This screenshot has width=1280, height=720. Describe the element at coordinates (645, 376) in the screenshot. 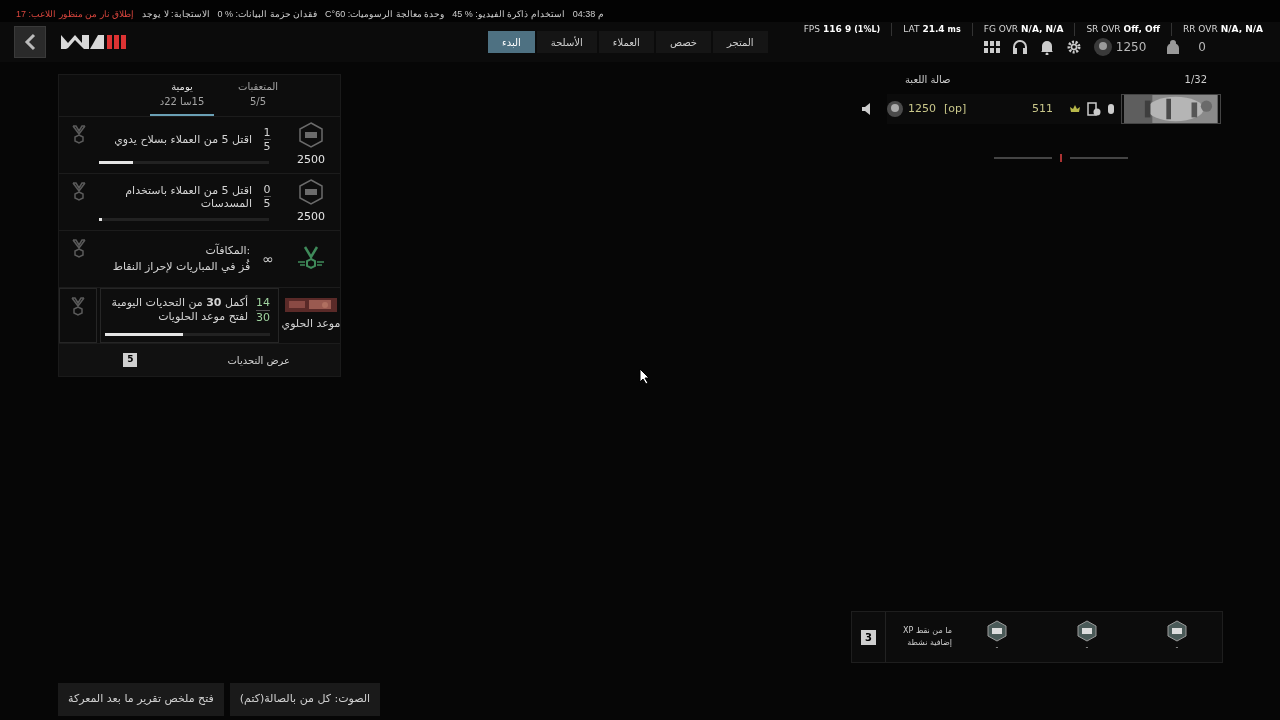

I see `cursor-icon` at that location.